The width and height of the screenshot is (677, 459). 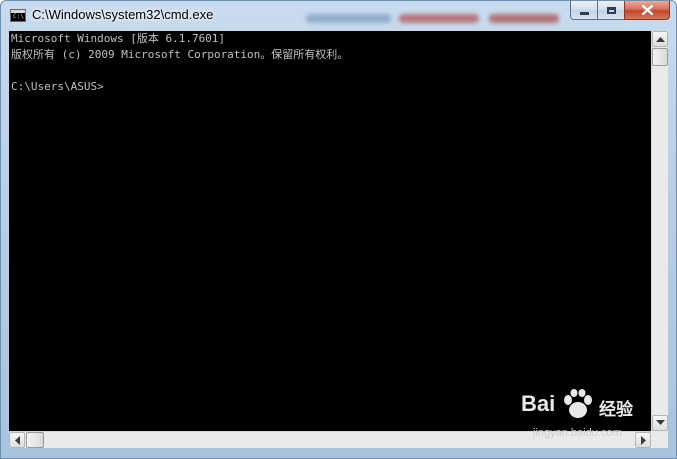 What do you see at coordinates (578, 403) in the screenshot?
I see `paw-icon` at bounding box center [578, 403].